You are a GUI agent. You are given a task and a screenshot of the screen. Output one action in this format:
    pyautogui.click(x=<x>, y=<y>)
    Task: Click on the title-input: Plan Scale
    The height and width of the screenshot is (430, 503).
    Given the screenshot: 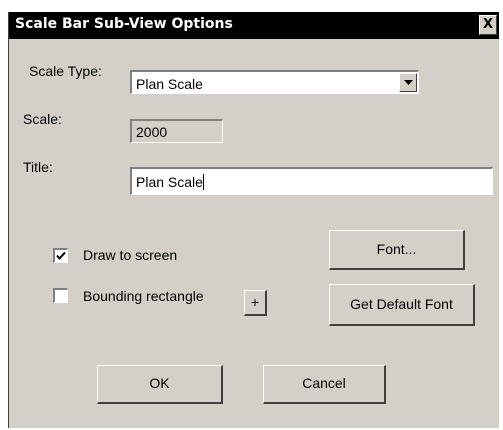 What is the action you would take?
    pyautogui.click(x=311, y=181)
    